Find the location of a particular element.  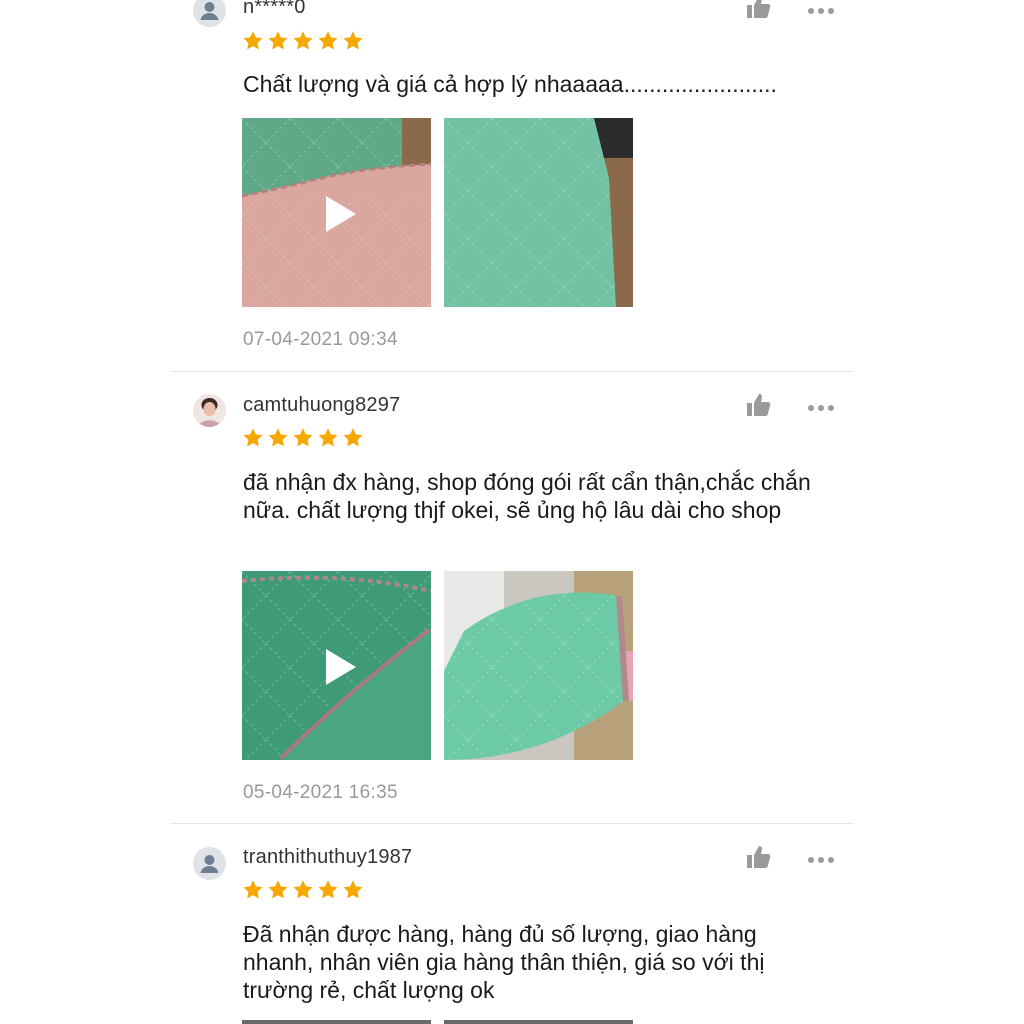

review-timestamp: 07-04-2021 09:34 is located at coordinates (320, 339).